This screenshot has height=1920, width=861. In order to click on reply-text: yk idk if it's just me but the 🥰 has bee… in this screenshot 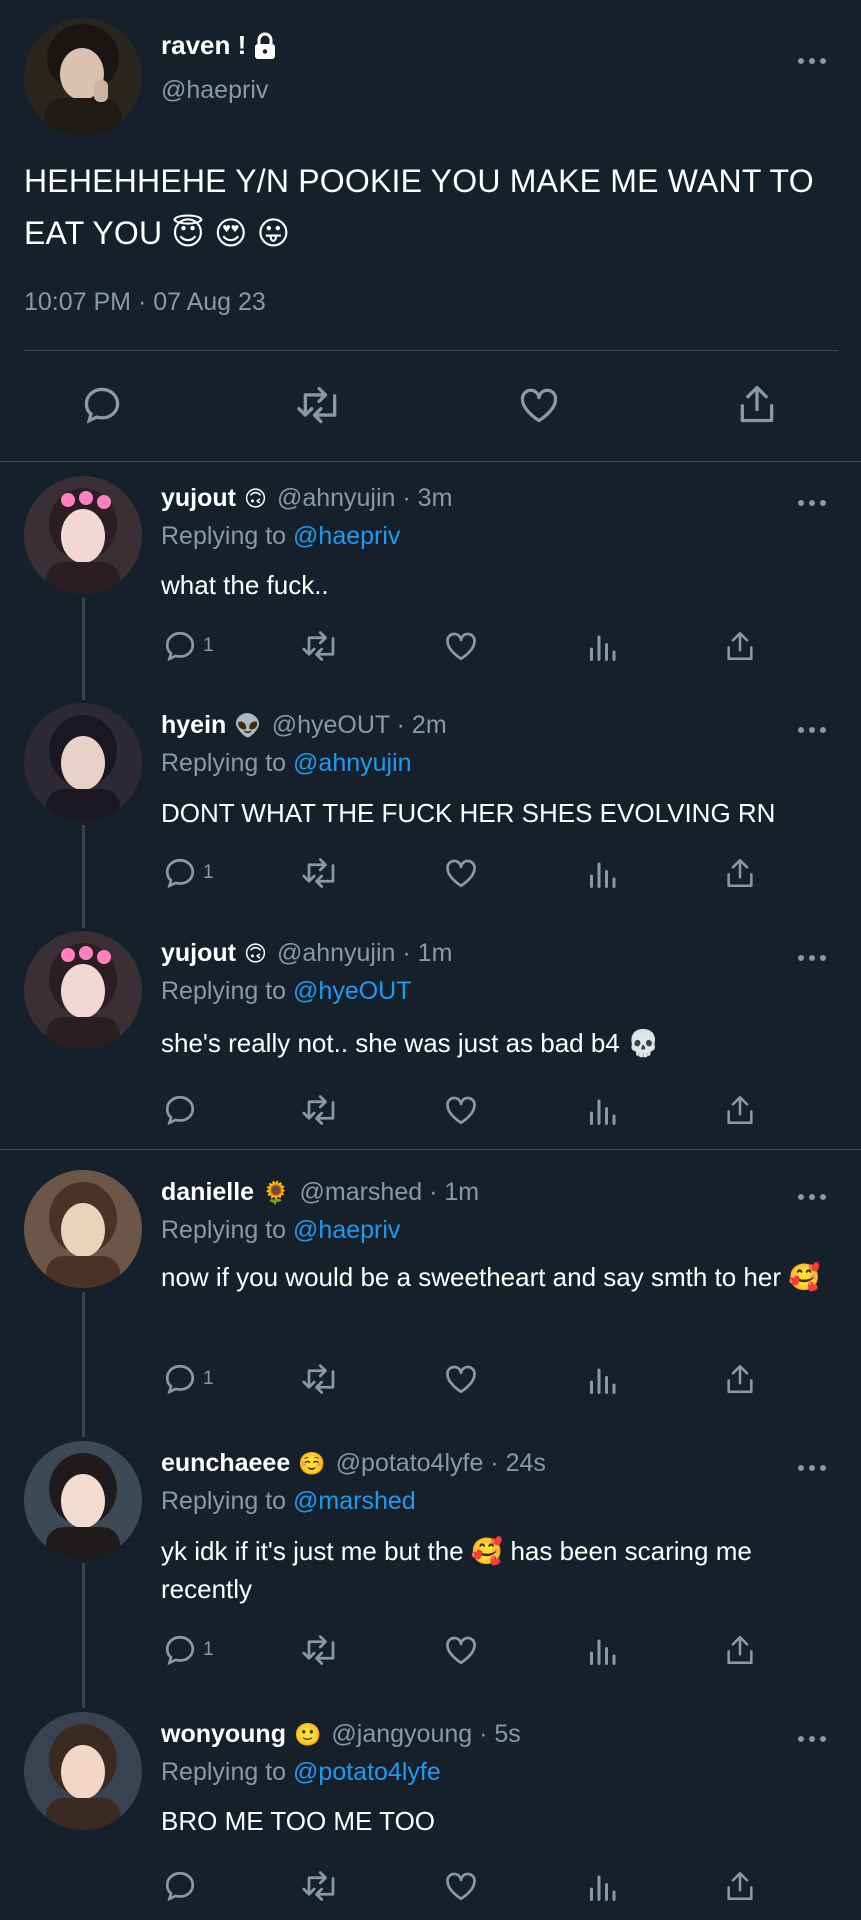, I will do `click(456, 1570)`.